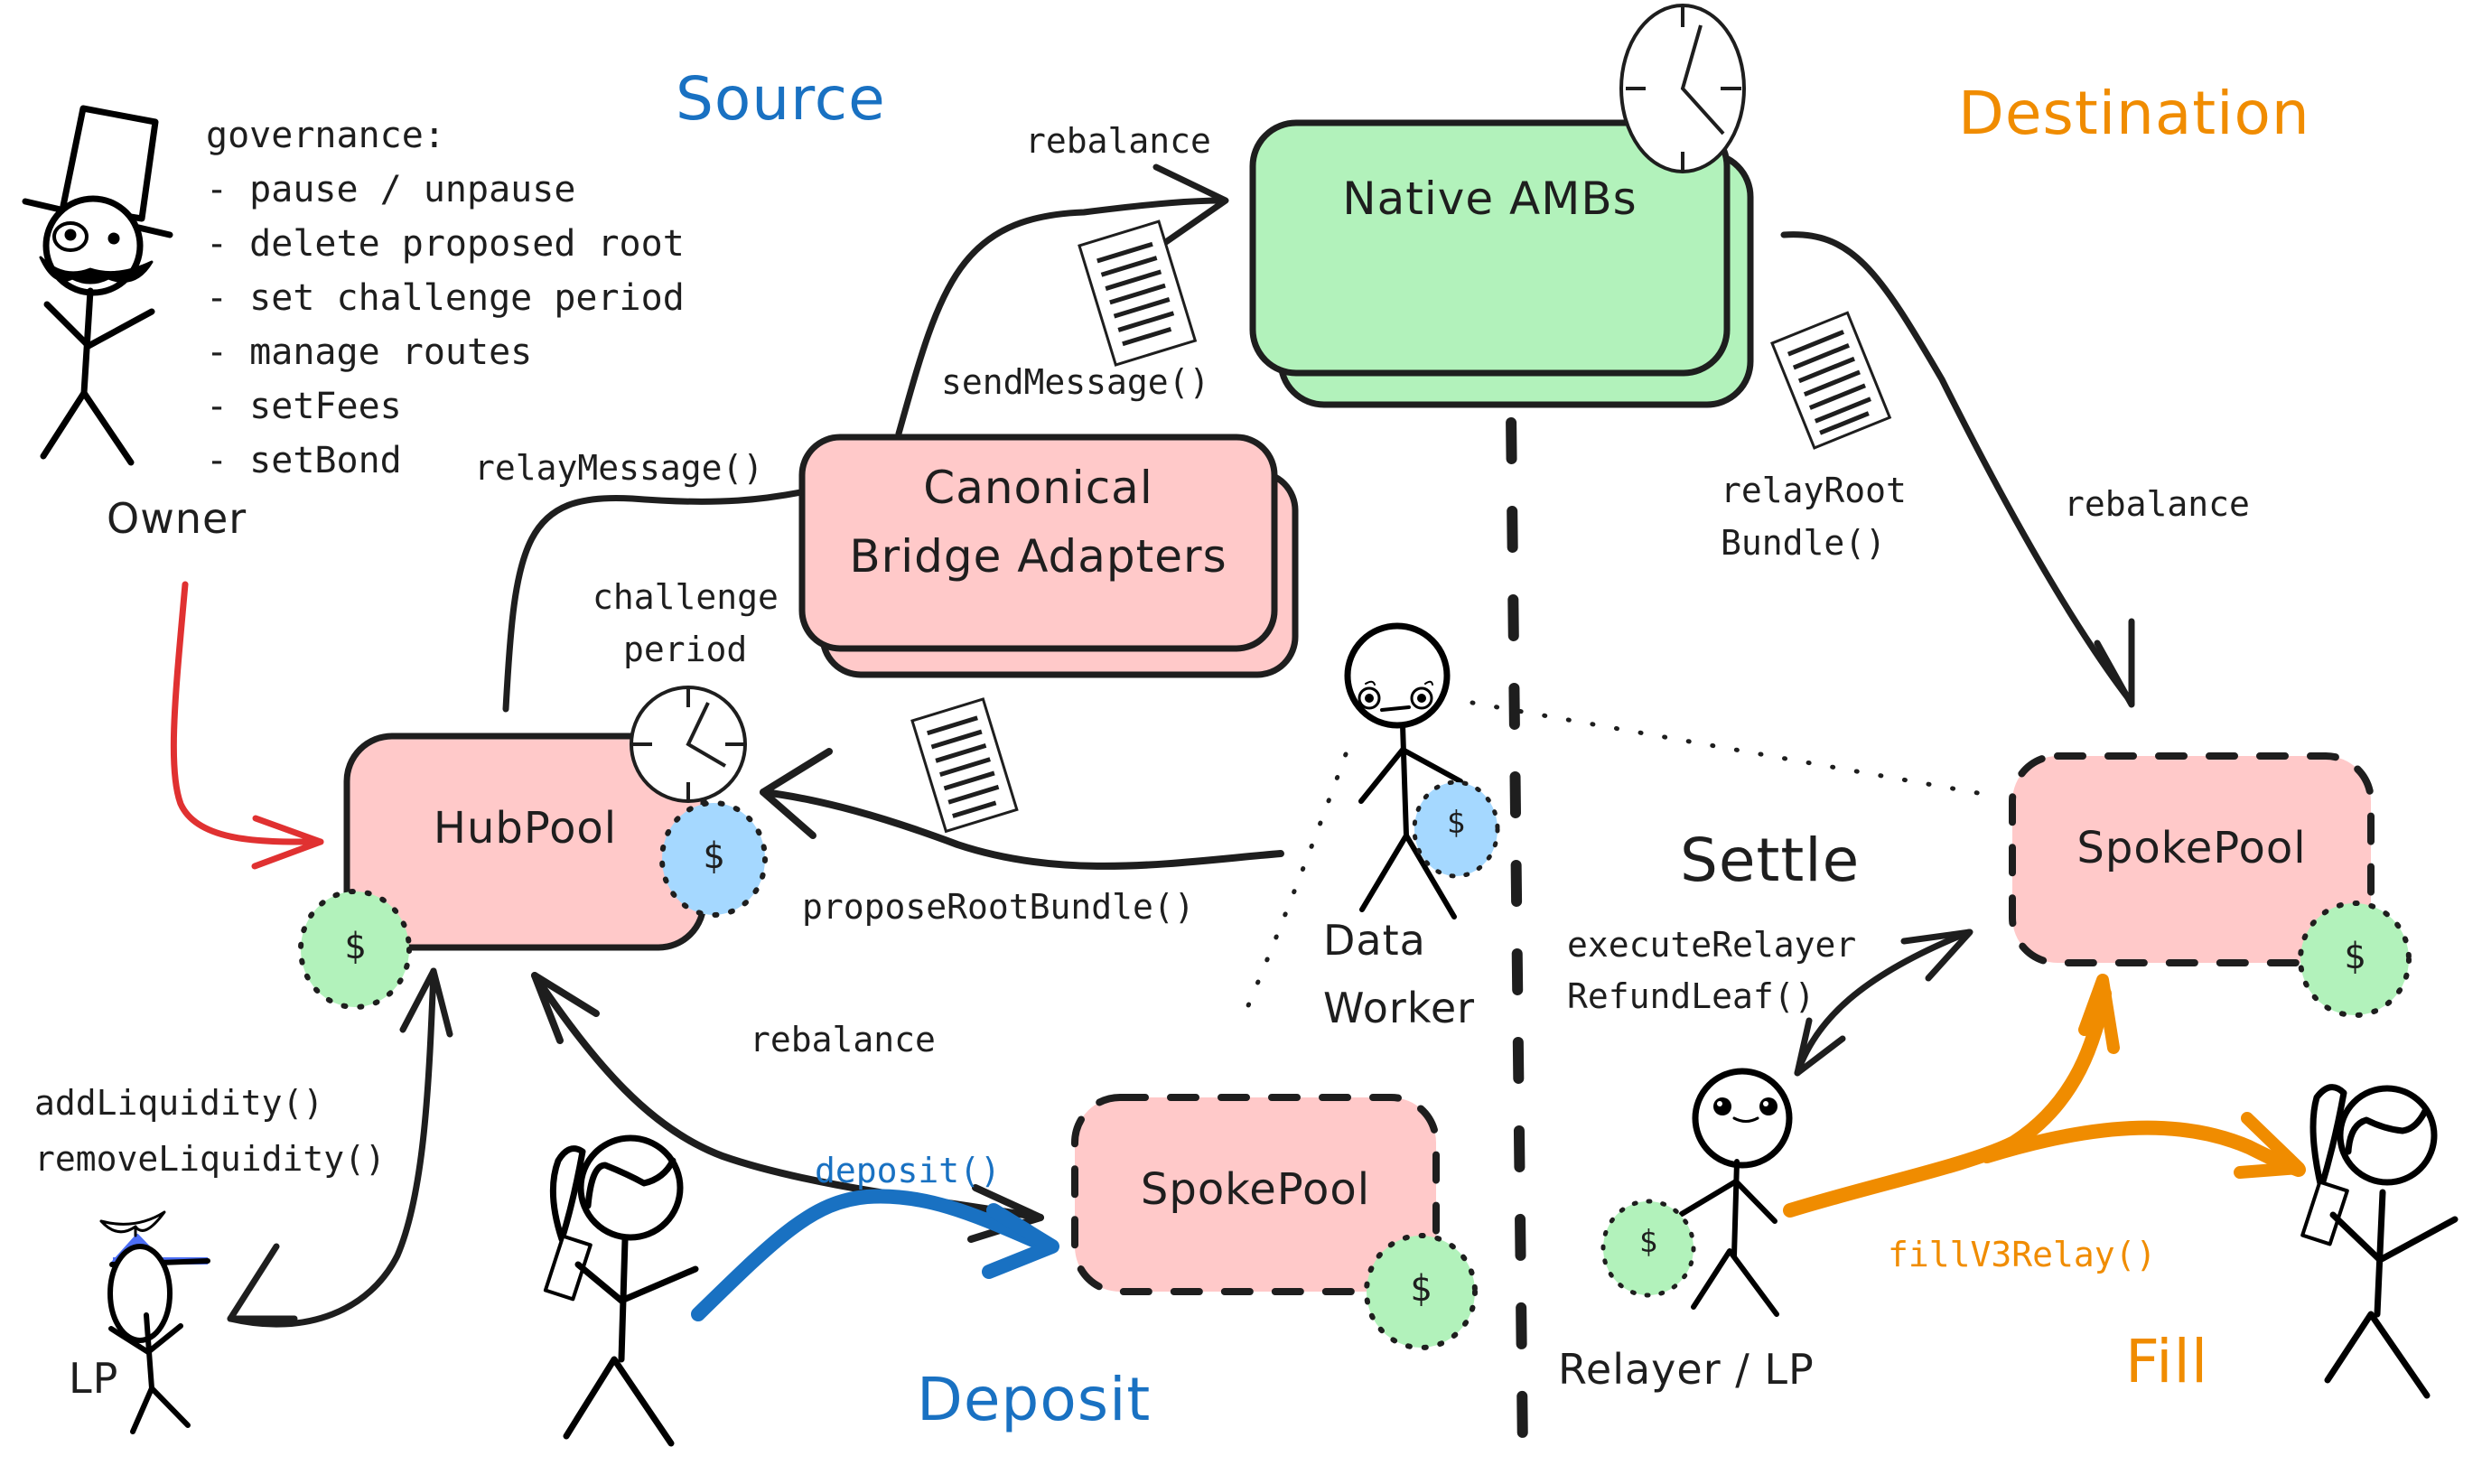 This screenshot has height=1484, width=2482. What do you see at coordinates (875, 1255) in the screenshot?
I see `deposit-arrow` at bounding box center [875, 1255].